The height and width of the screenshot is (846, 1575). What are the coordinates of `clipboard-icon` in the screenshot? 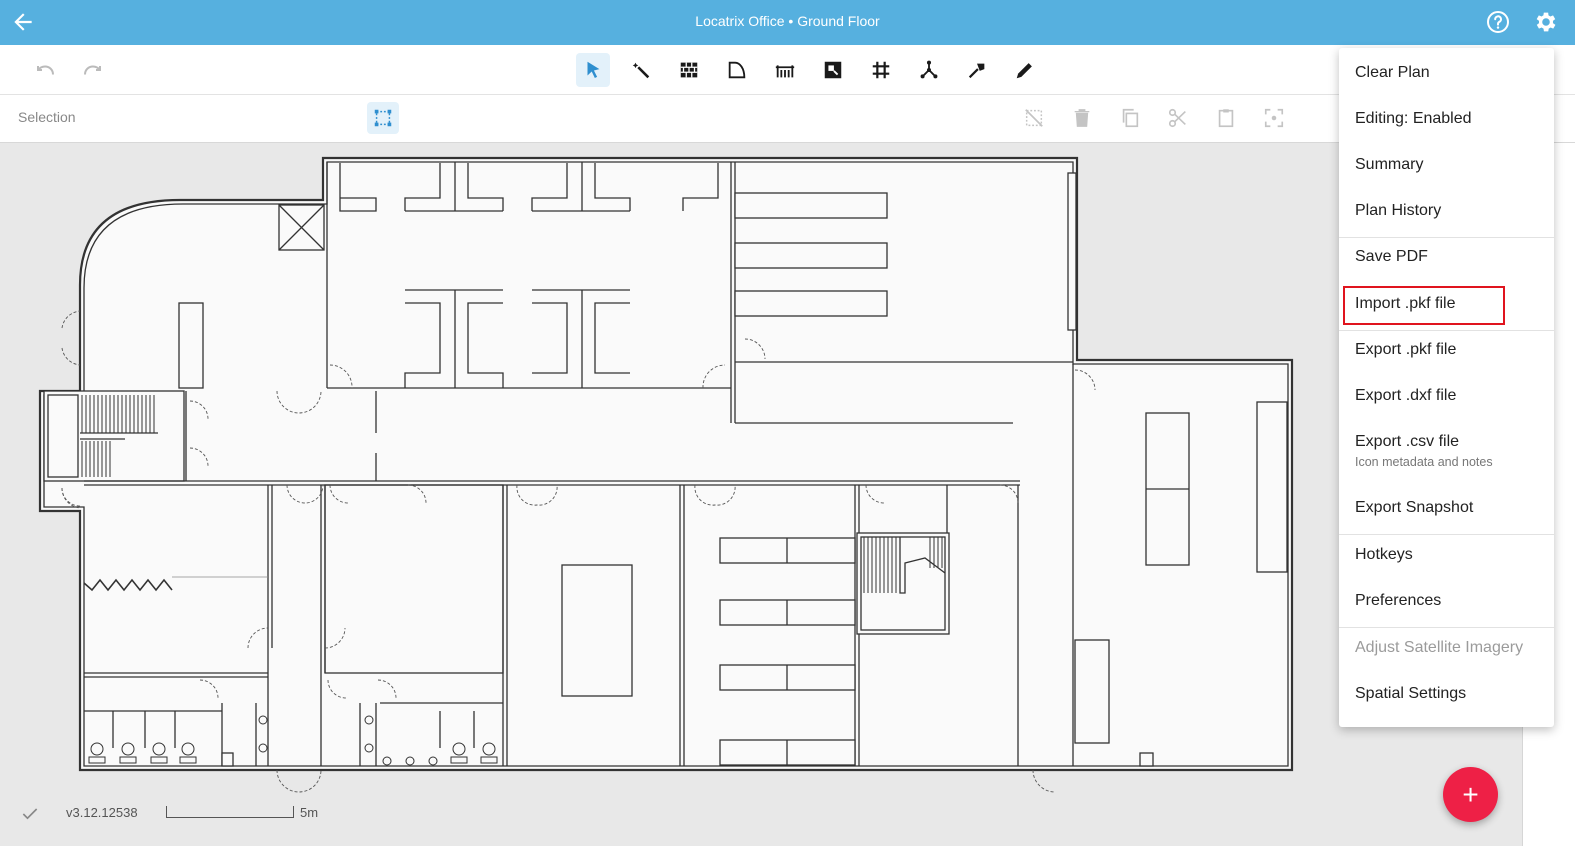 It's located at (1226, 118).